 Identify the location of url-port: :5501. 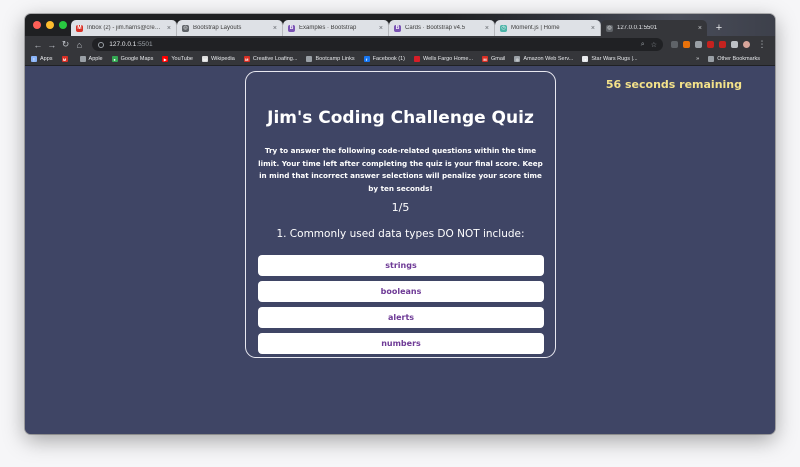
(144, 44).